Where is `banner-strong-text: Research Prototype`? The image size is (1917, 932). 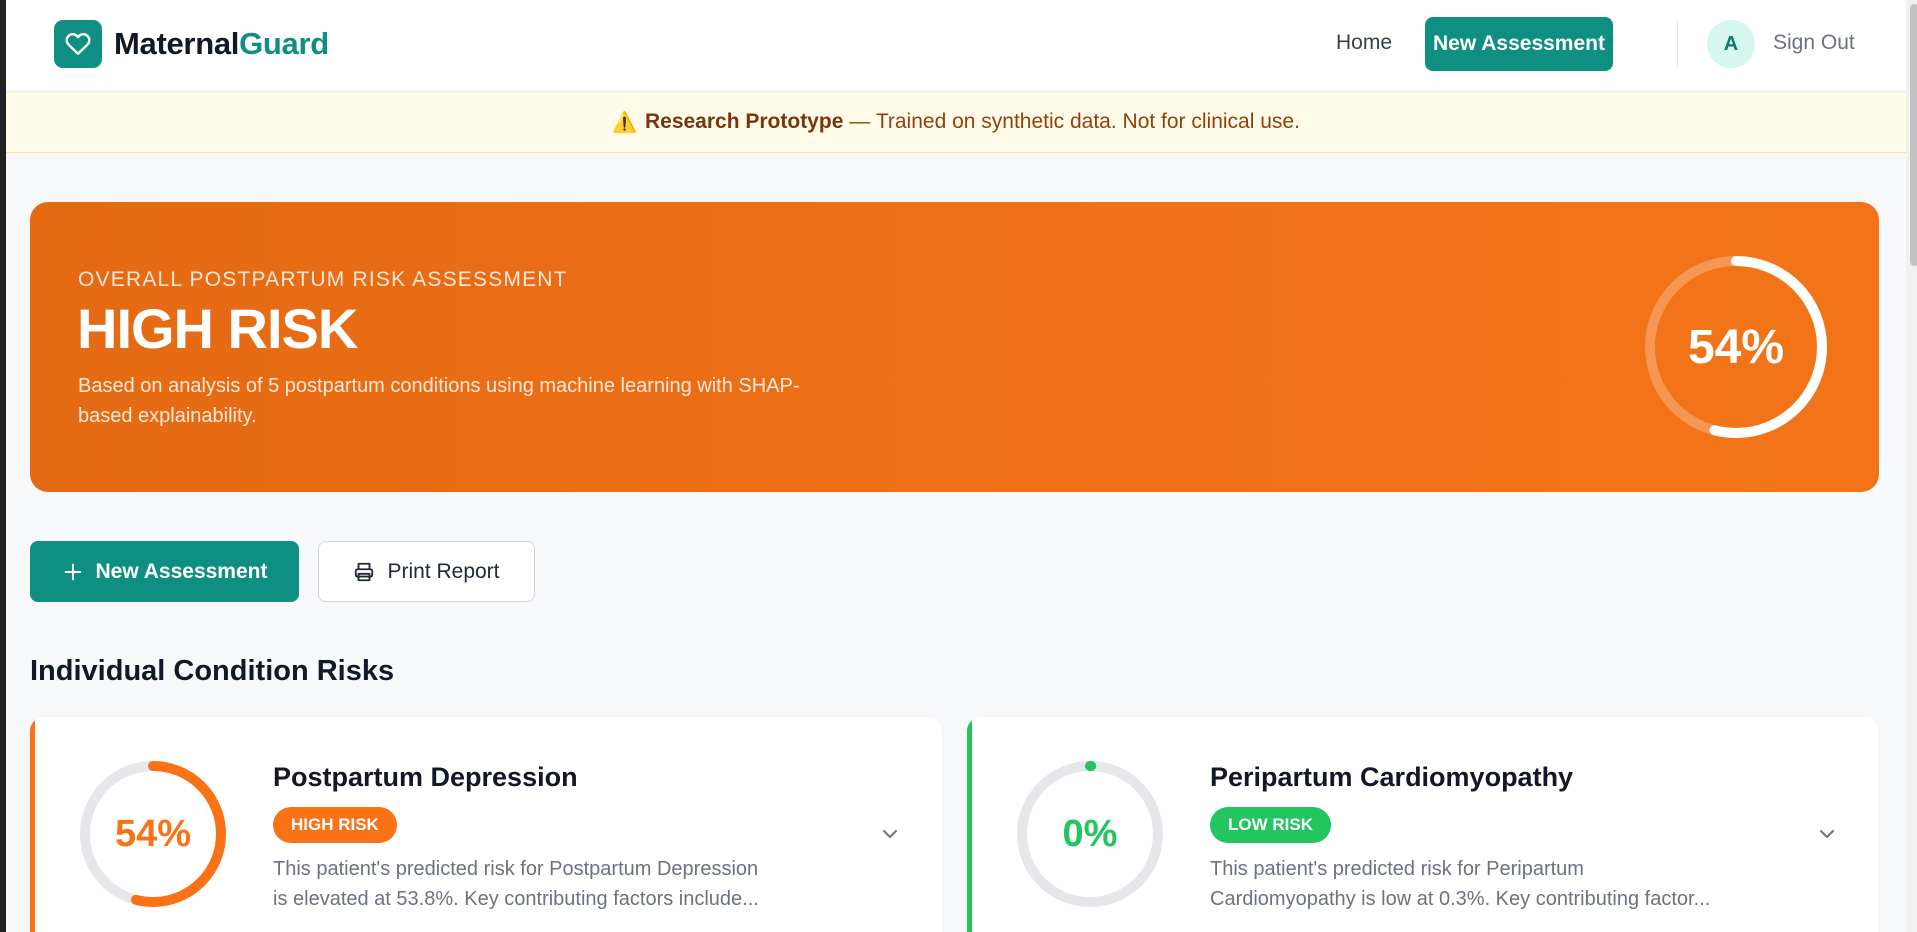
banner-strong-text: Research Prototype is located at coordinates (744, 121).